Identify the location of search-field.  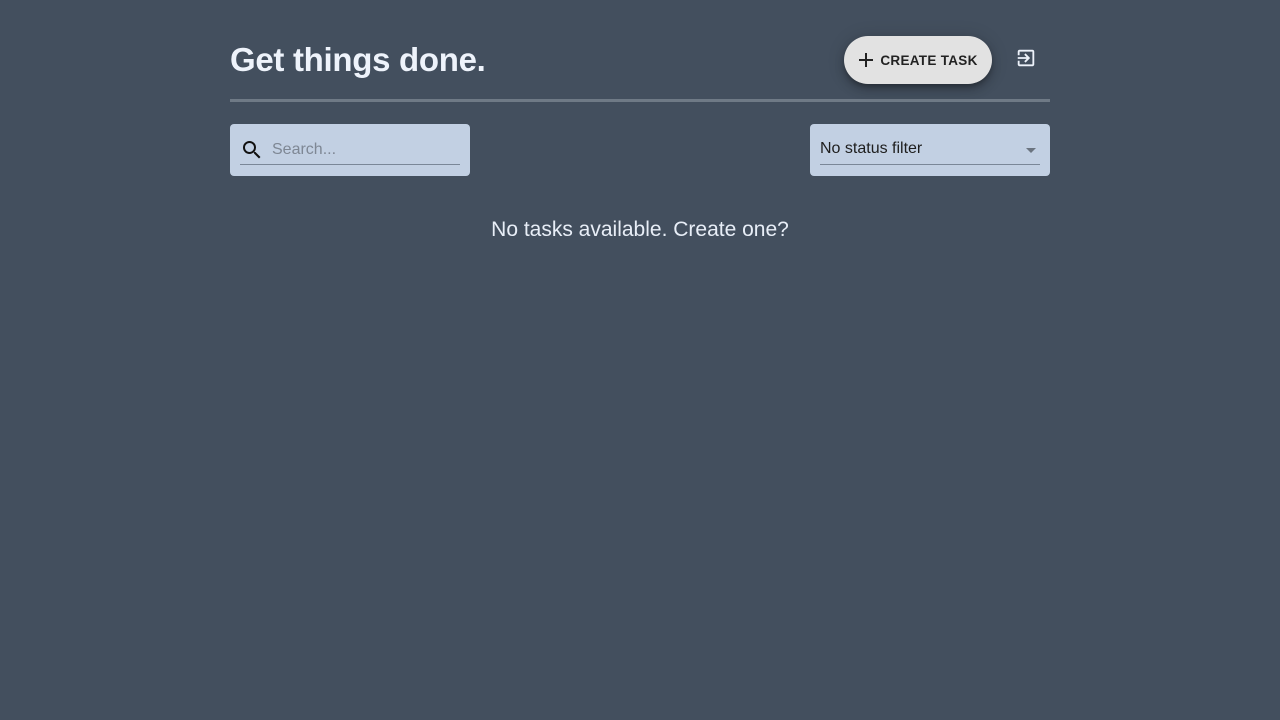
(350, 150).